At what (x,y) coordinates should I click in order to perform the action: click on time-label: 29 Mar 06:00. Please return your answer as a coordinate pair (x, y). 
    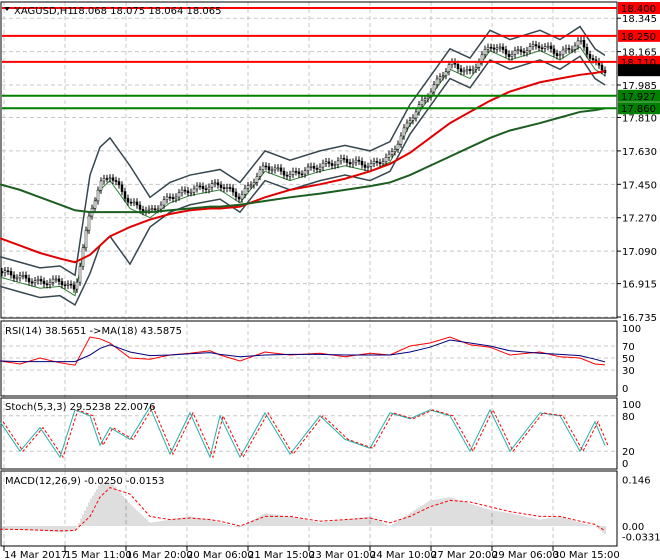
    Looking at the image, I should click on (525, 555).